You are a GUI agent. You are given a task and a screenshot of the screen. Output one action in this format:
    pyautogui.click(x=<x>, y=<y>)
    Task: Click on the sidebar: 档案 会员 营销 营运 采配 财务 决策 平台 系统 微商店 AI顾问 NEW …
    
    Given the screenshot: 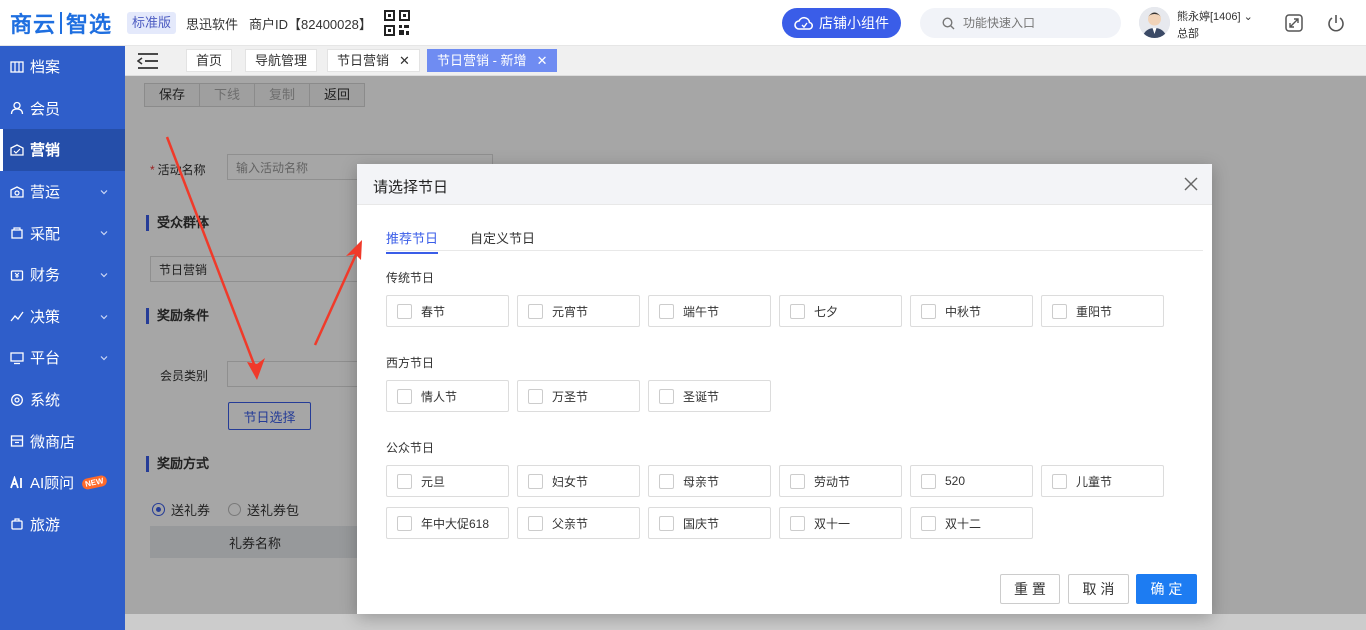 What is the action you would take?
    pyautogui.click(x=62, y=338)
    